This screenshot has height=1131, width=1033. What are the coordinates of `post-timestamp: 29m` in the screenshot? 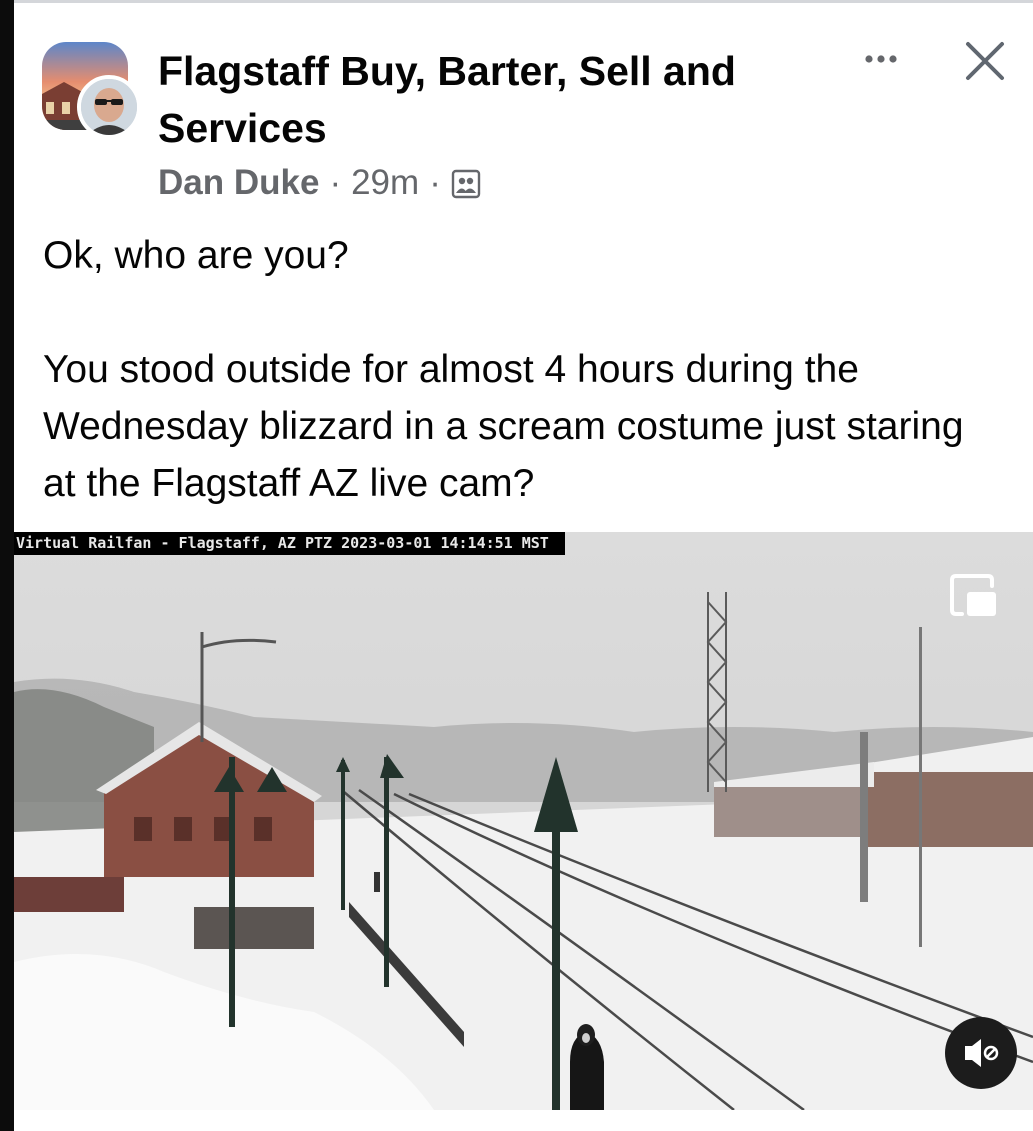 It's located at (385, 183).